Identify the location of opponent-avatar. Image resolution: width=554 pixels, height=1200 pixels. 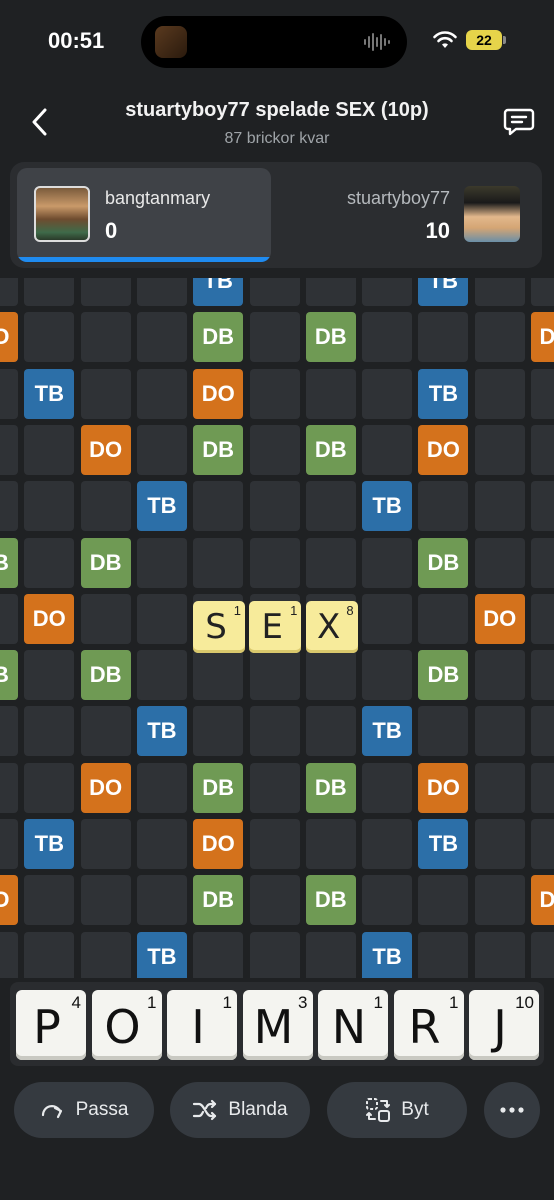
(492, 214).